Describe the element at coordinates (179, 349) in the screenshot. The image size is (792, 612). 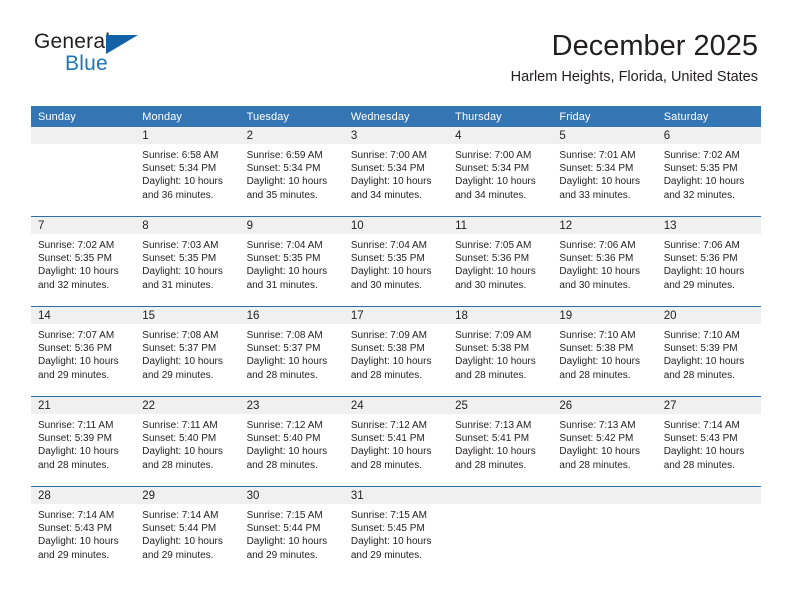
I see `sunset-text: Sunset: 5:37 PM` at that location.